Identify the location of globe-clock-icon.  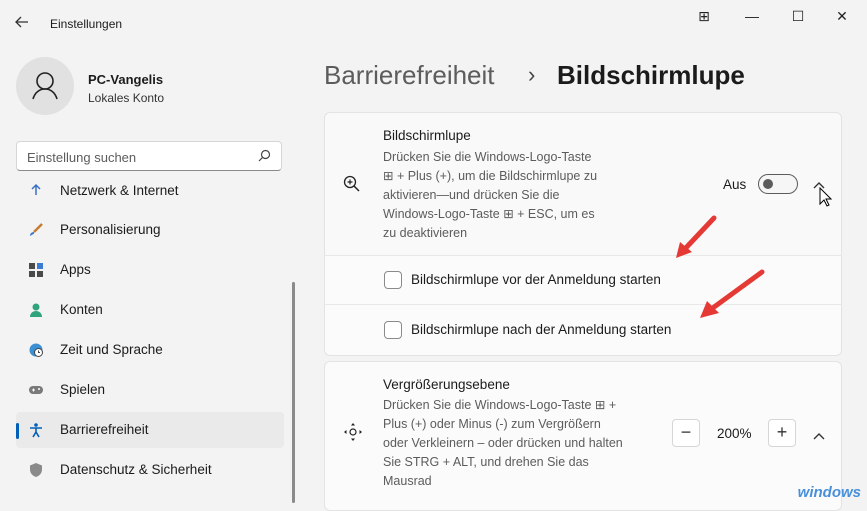
(36, 350).